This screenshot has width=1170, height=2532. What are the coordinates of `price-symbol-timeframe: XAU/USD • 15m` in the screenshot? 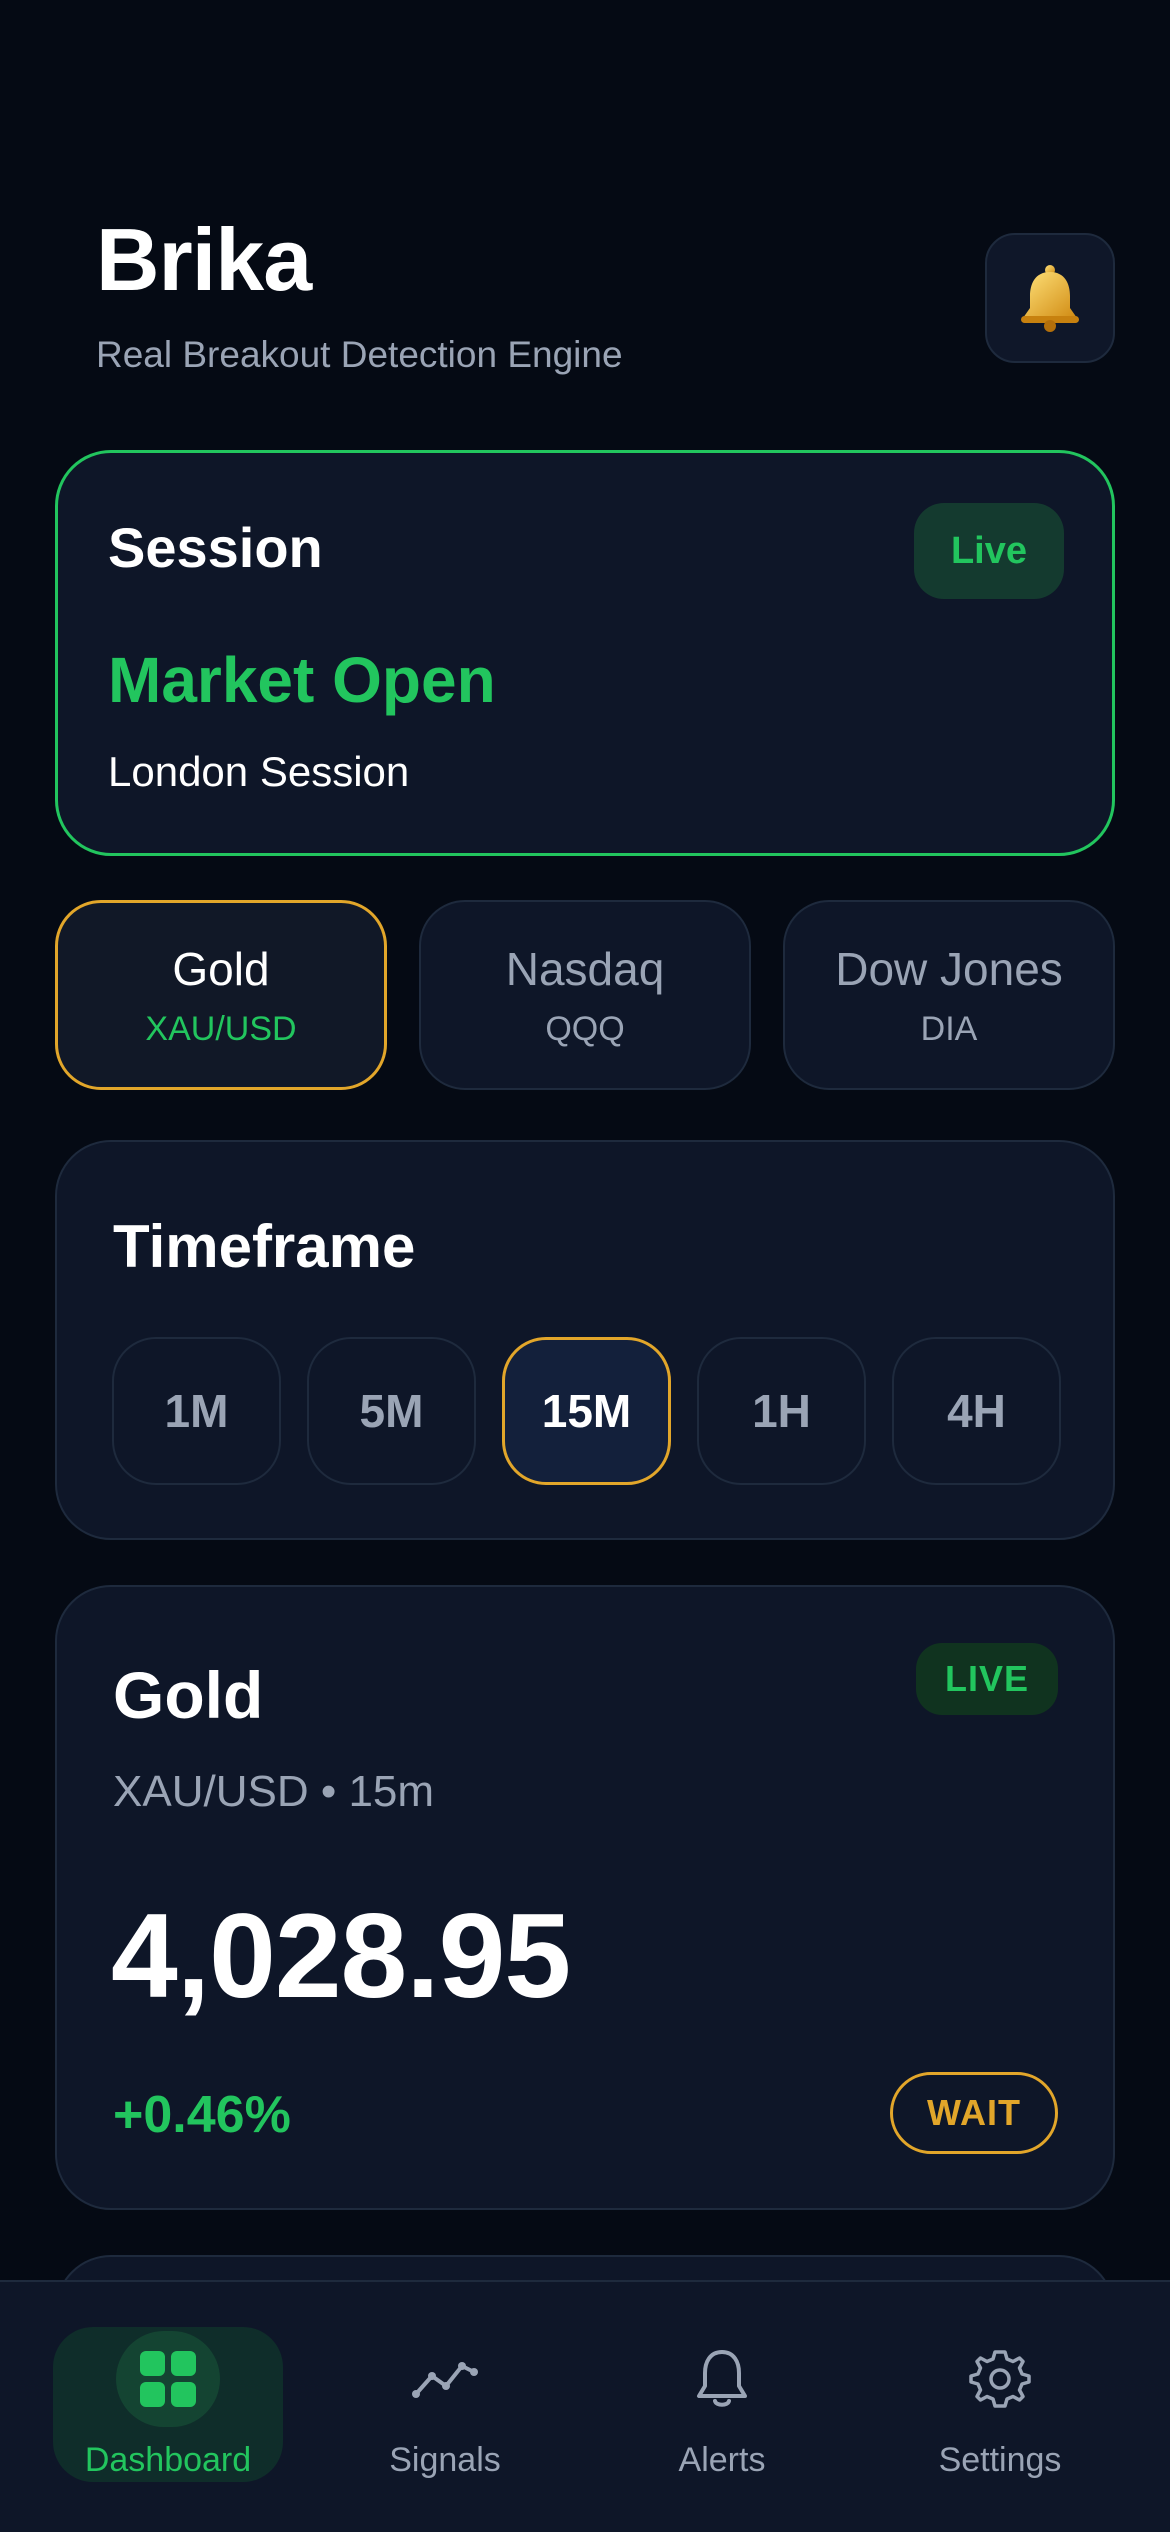 It's located at (274, 1791).